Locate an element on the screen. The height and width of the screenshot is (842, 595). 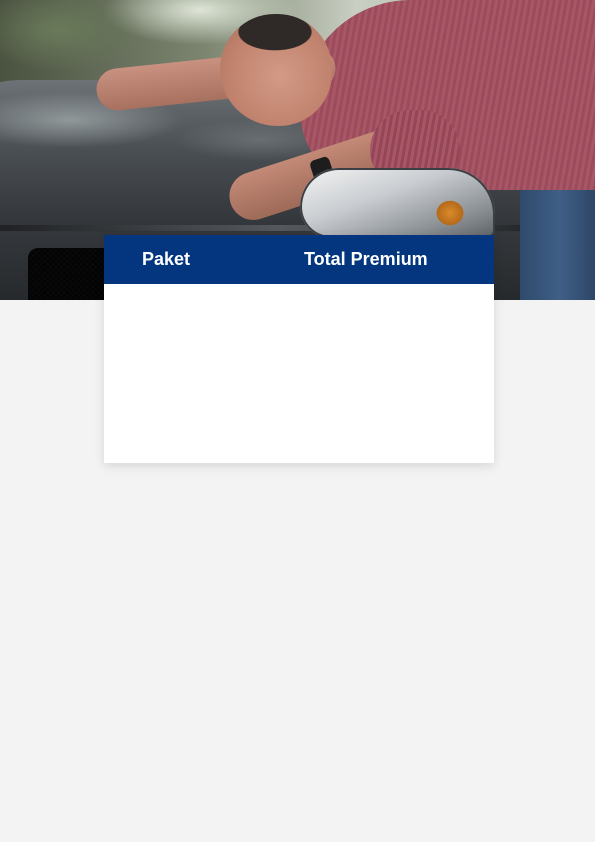
column-header-total-premium: Total Premium is located at coordinates (366, 259).